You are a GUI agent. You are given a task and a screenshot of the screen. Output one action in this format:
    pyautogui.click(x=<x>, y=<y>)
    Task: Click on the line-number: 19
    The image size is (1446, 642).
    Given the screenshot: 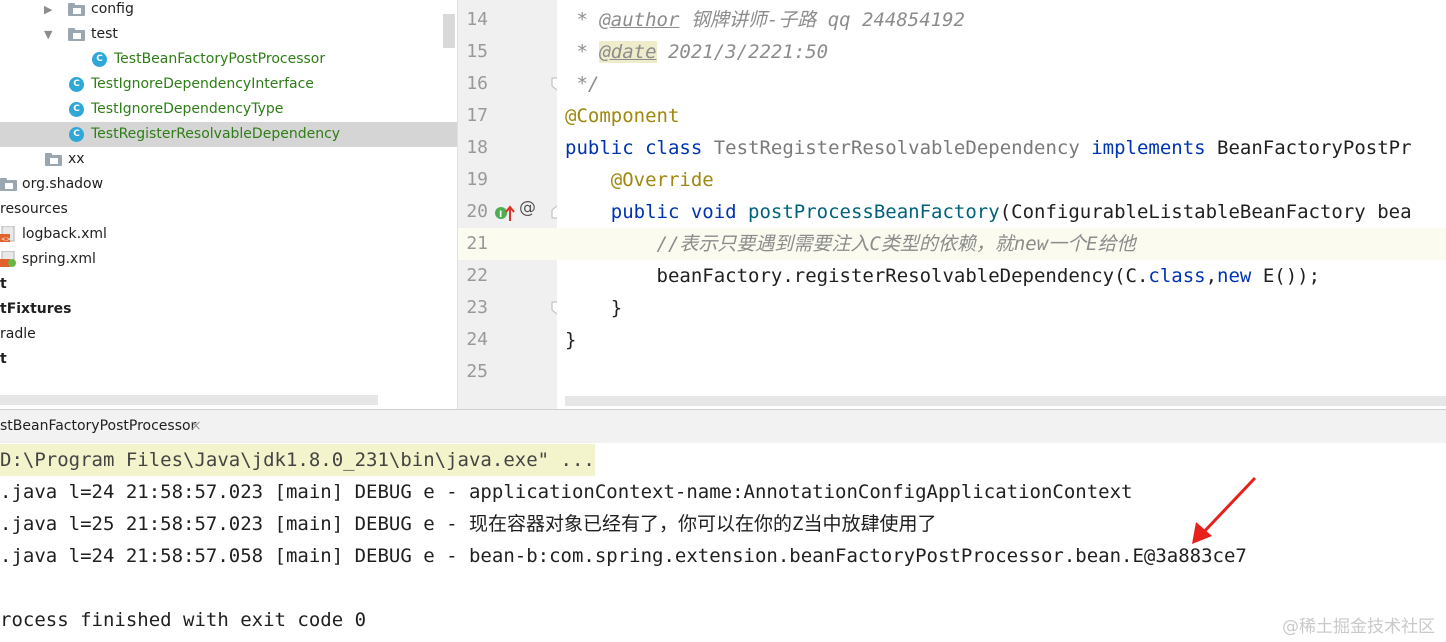 What is the action you would take?
    pyautogui.click(x=477, y=179)
    